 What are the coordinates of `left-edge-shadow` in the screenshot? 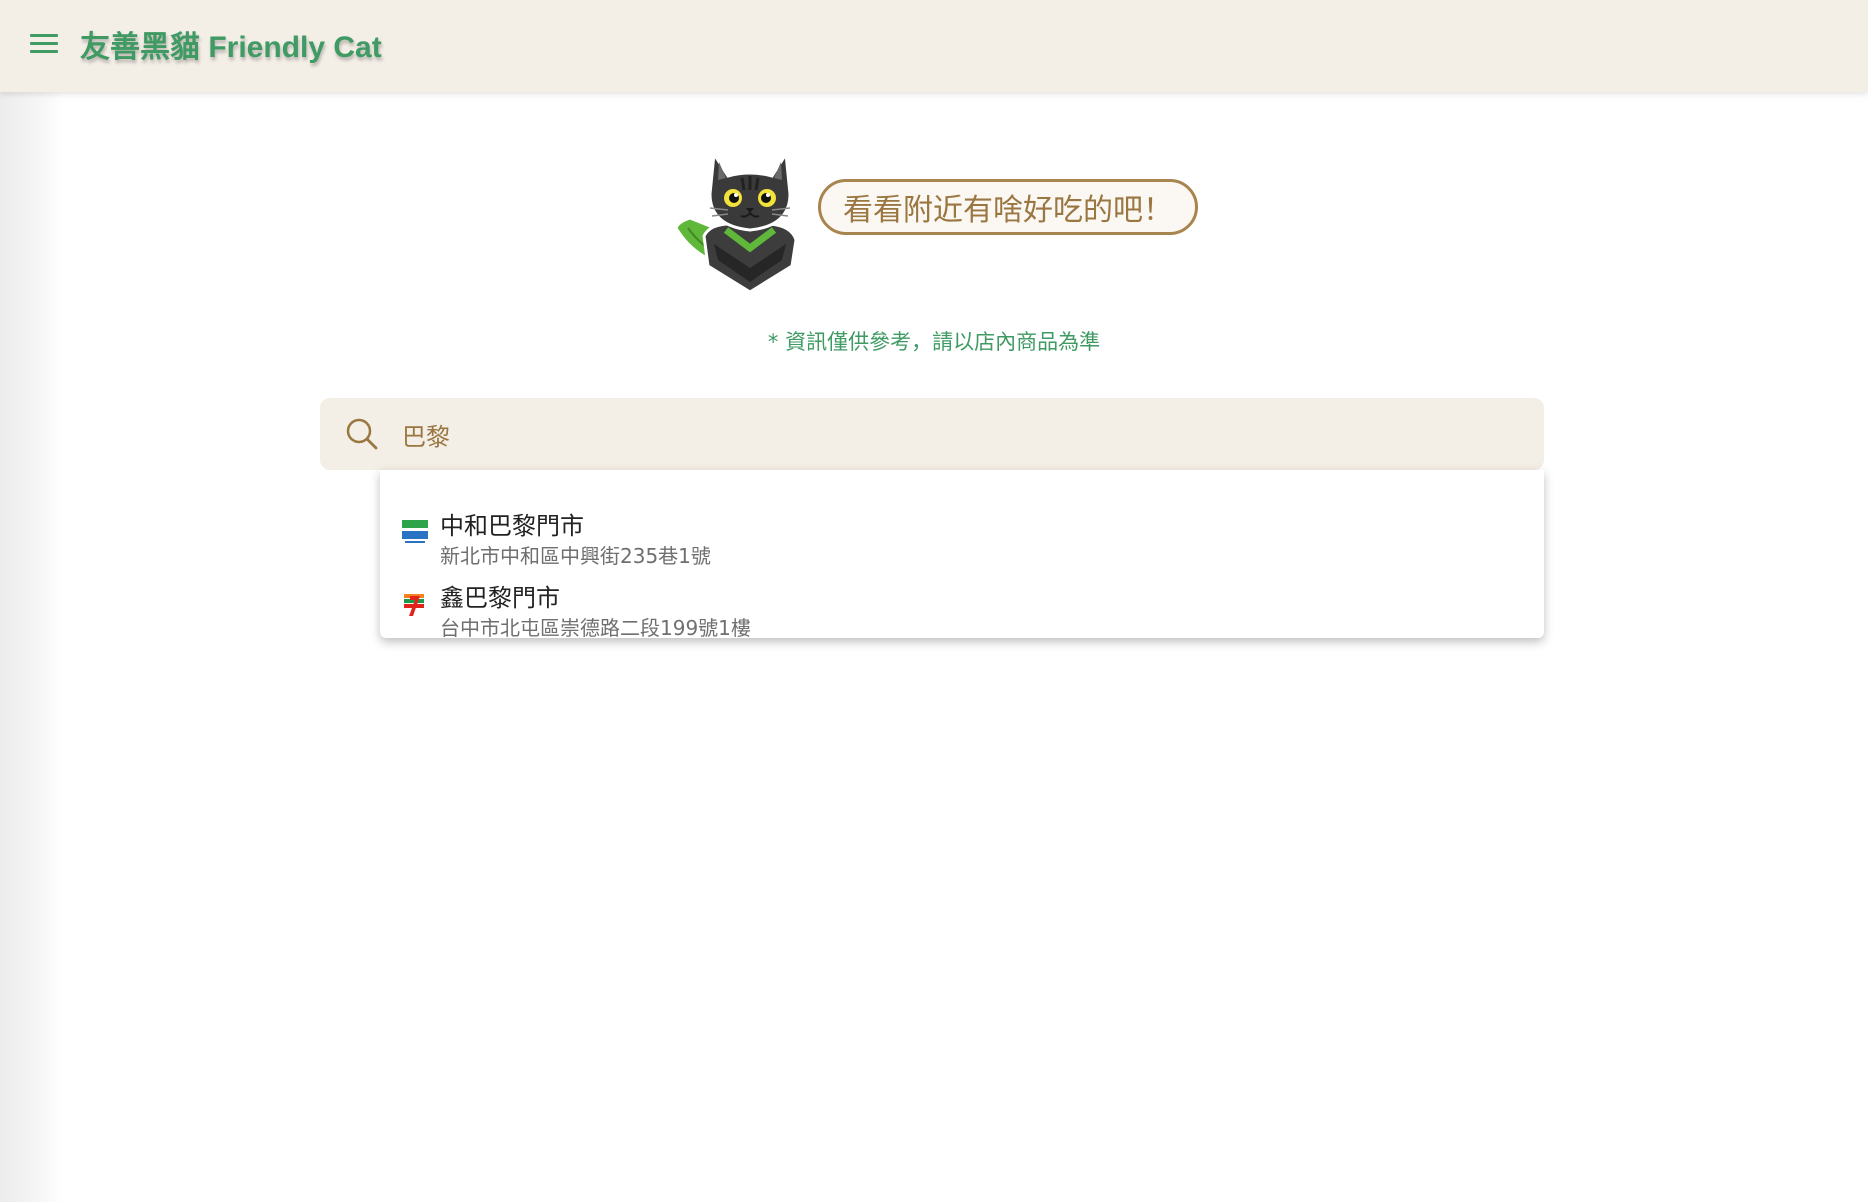 It's located at (32, 647).